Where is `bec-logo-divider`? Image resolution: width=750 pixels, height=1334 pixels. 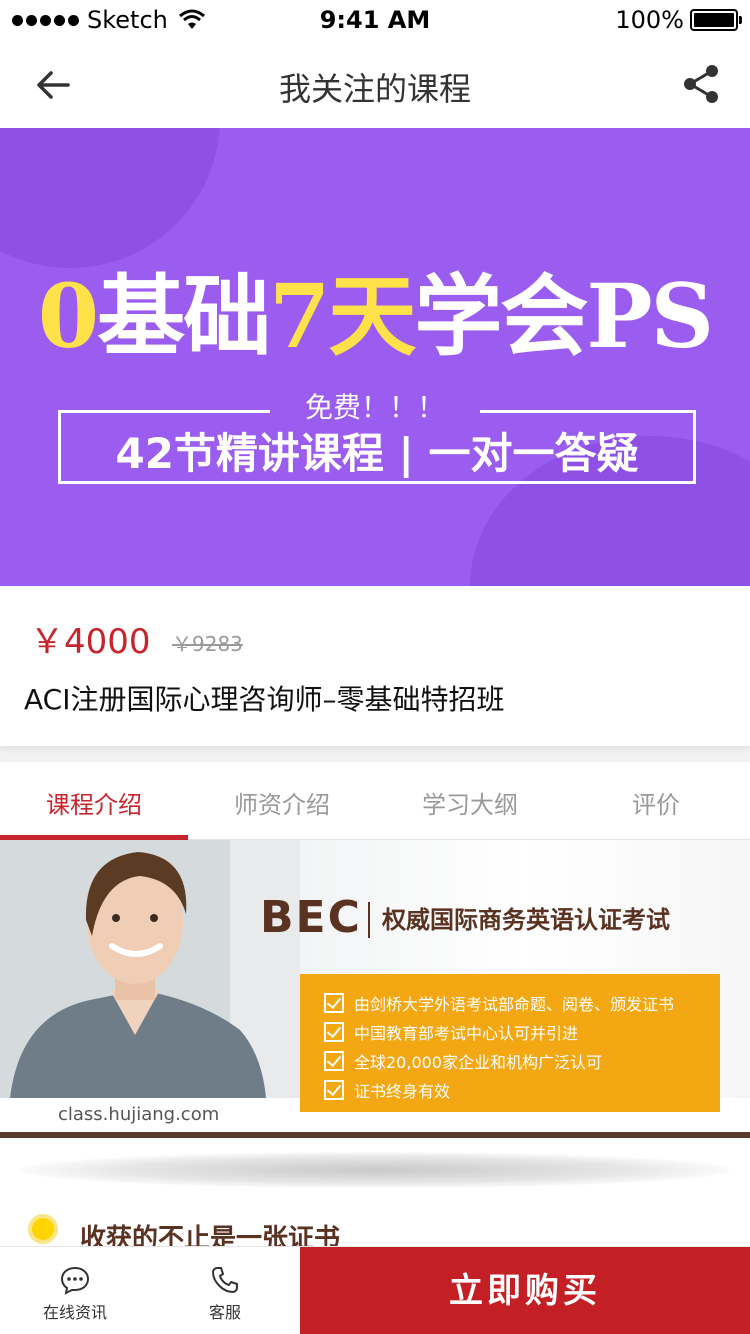 bec-logo-divider is located at coordinates (369, 920).